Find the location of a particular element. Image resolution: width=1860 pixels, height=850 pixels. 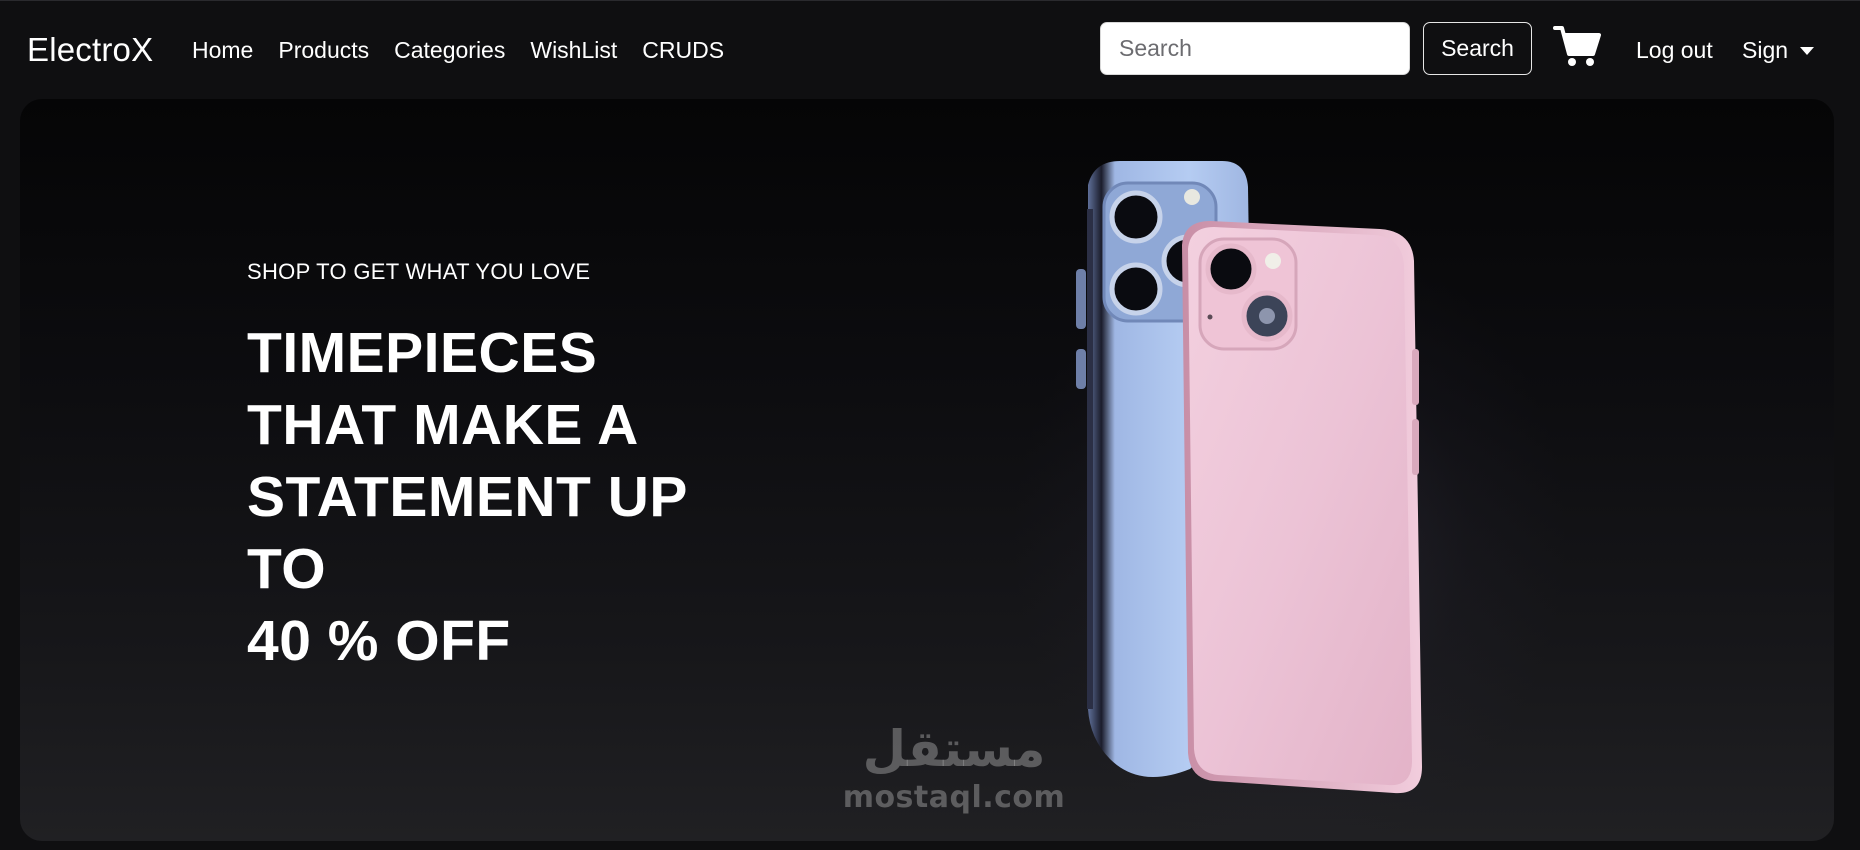

headline-line: THAT MAKE A is located at coordinates (443, 425).